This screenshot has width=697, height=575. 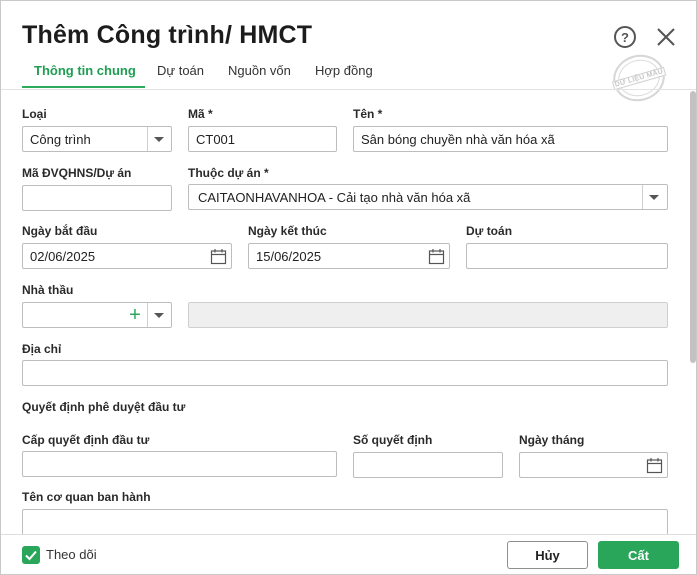 What do you see at coordinates (97, 139) in the screenshot?
I see `type-select: Công trình` at bounding box center [97, 139].